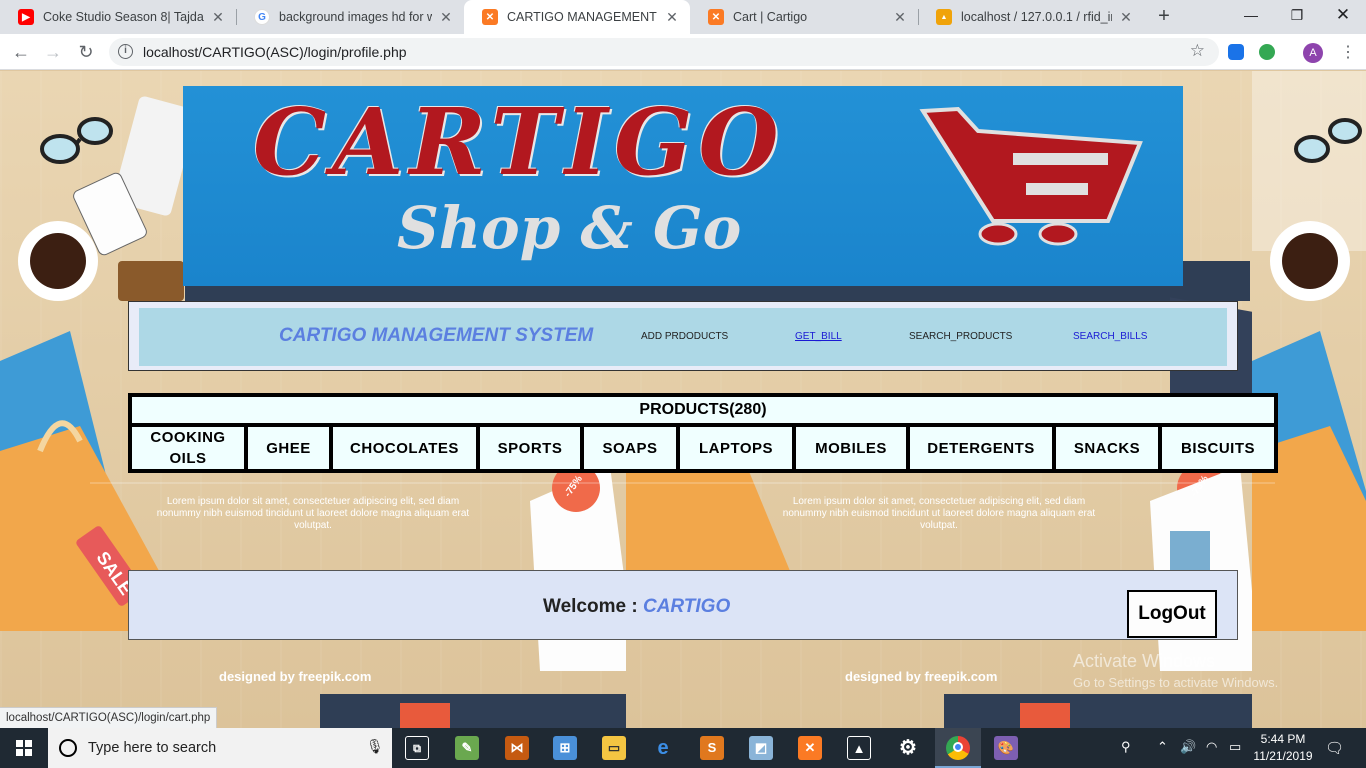 The height and width of the screenshot is (768, 1366). I want to click on welcome-username: CARTIGO, so click(686, 606).